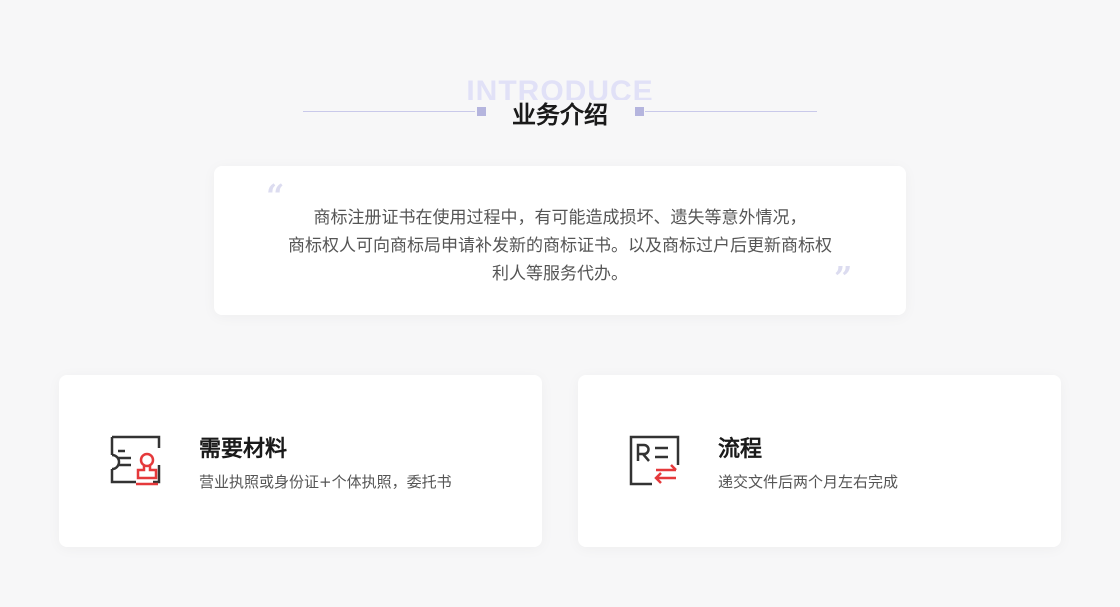 This screenshot has width=1120, height=607. What do you see at coordinates (560, 115) in the screenshot?
I see `section-title: 业务介绍` at bounding box center [560, 115].